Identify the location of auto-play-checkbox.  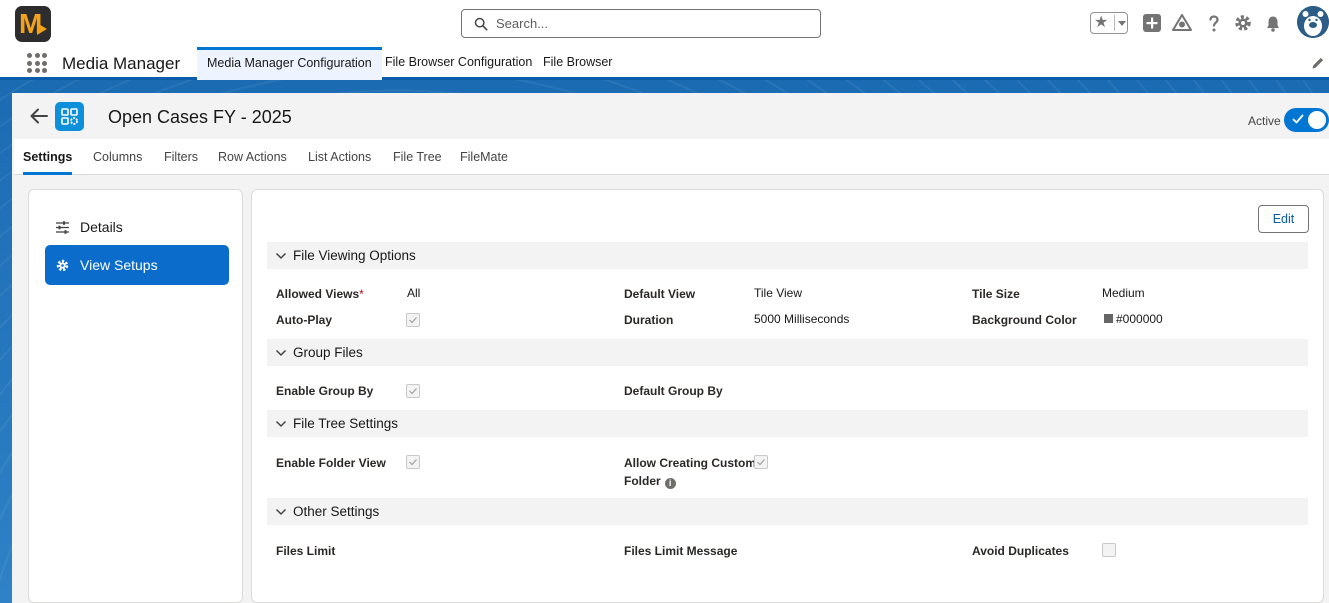
(413, 320).